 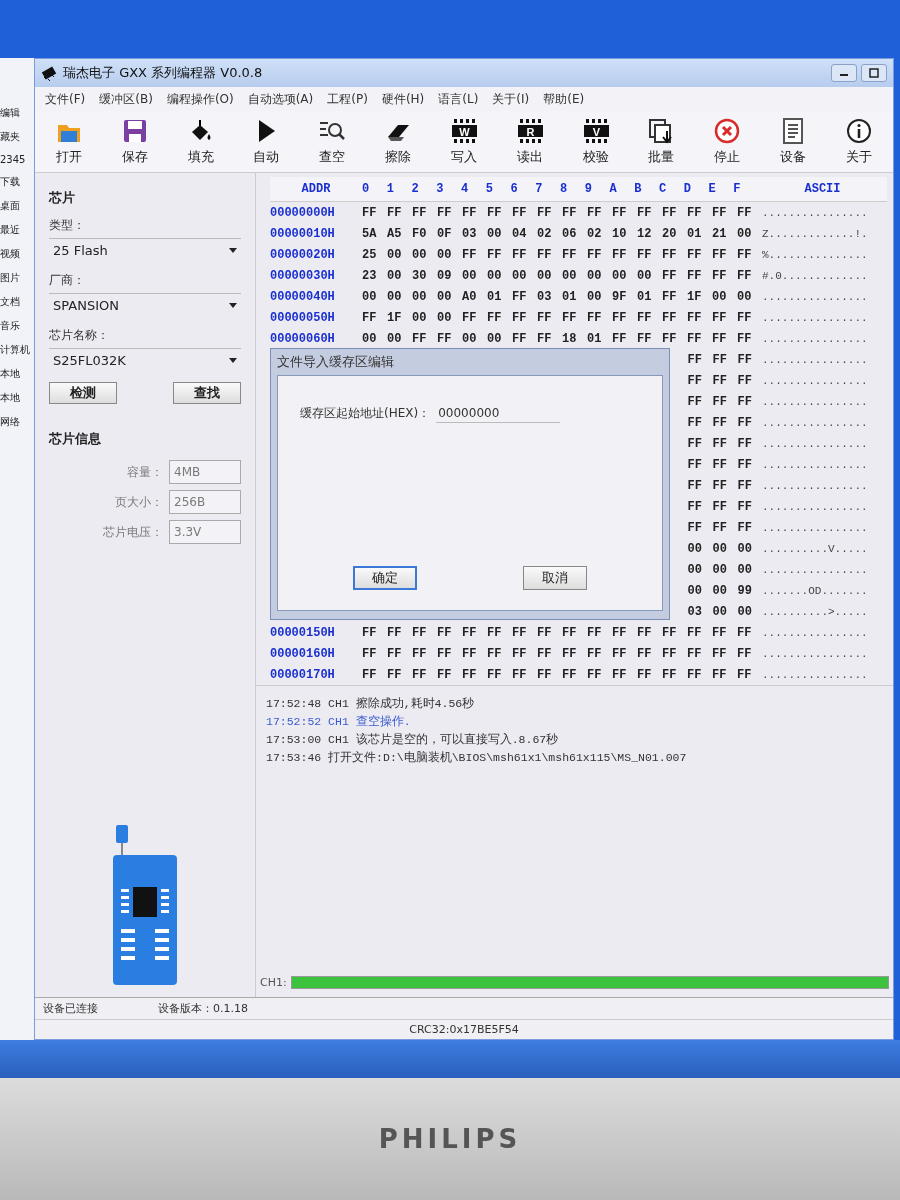 I want to click on menu-item: 缓冲区(B), so click(x=126, y=99).